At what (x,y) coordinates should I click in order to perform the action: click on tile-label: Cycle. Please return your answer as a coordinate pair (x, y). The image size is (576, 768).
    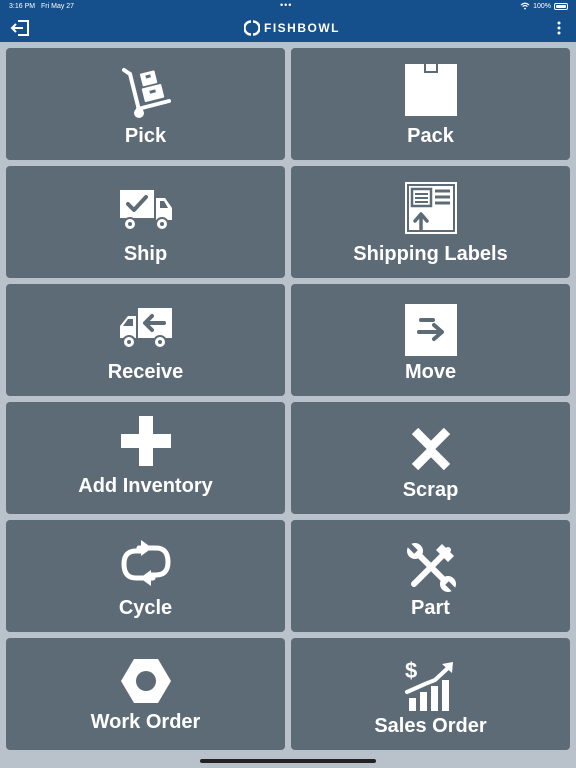
    Looking at the image, I should click on (145, 608).